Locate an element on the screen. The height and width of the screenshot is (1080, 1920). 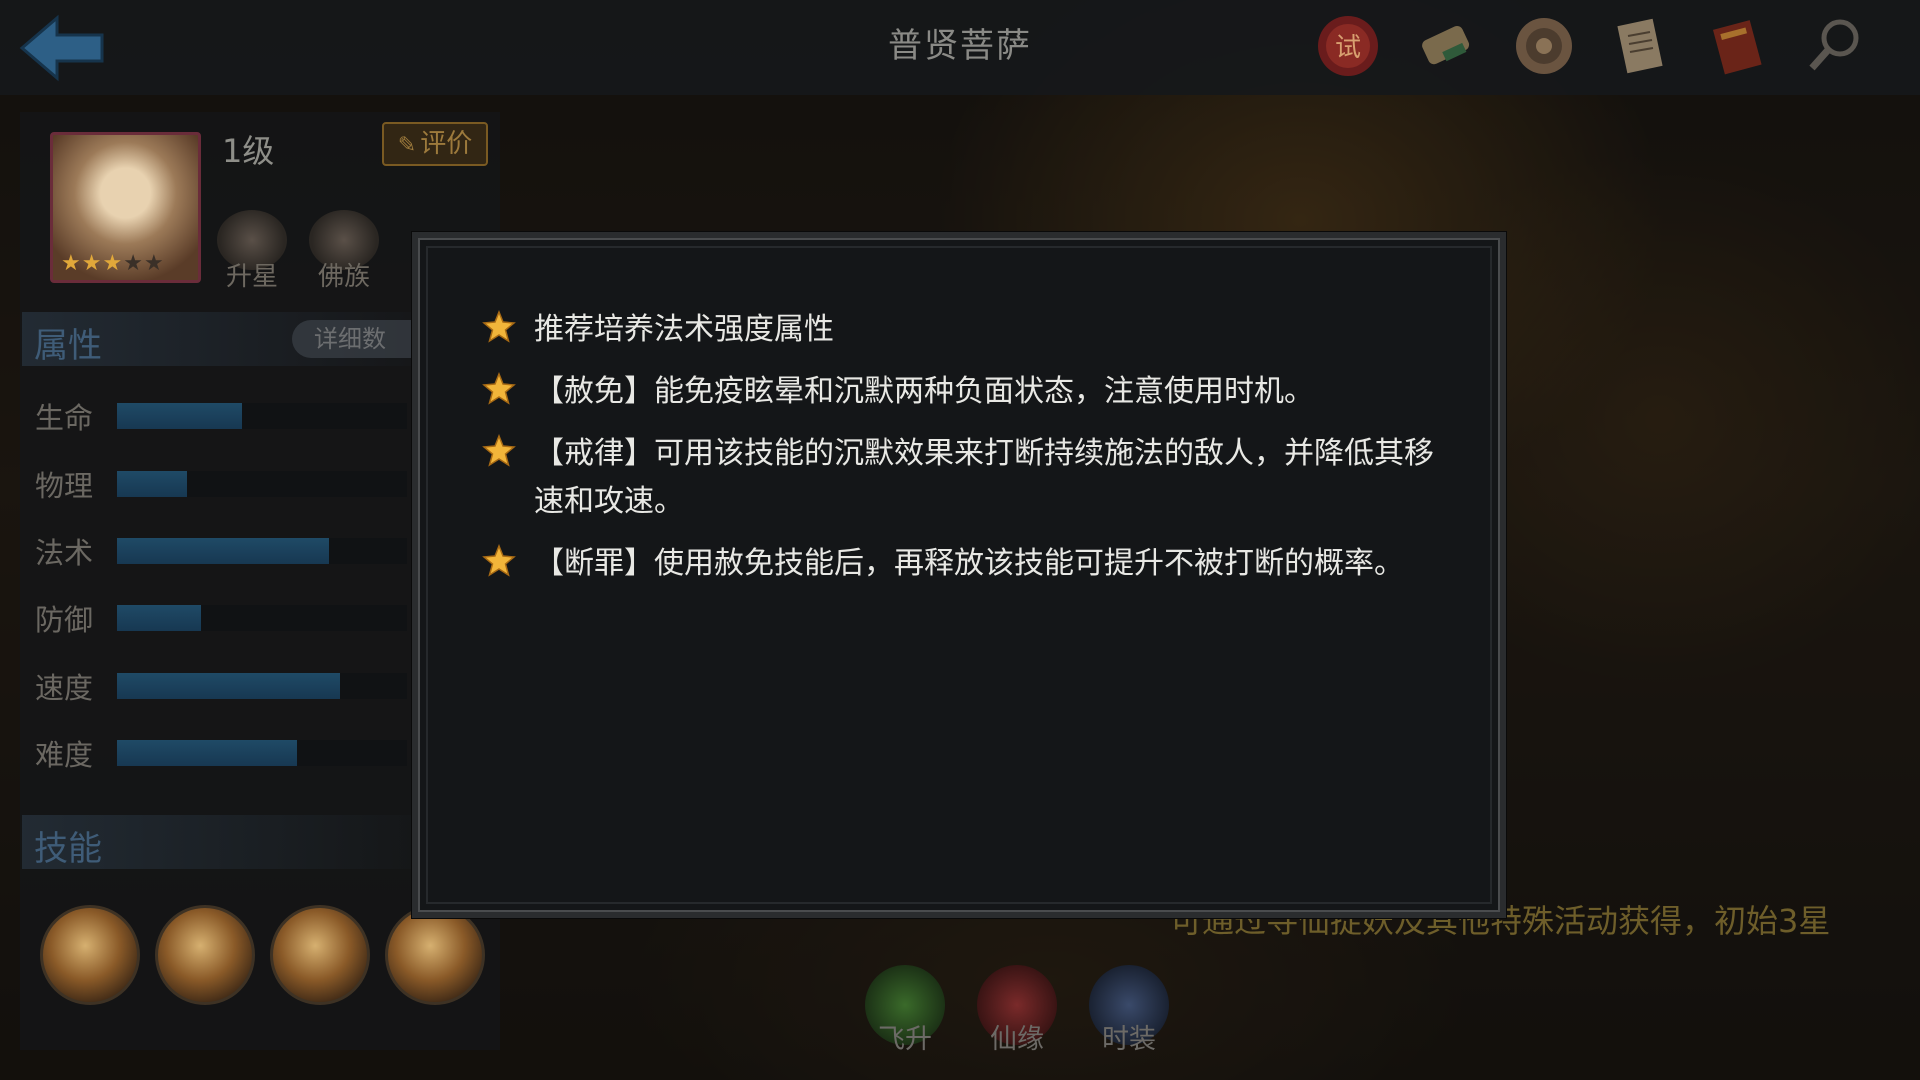
tip-text: 【戒律】可用该技能的沉默效果来打断持续施法的敌人，并降低其移速和攻速。 is located at coordinates (984, 477).